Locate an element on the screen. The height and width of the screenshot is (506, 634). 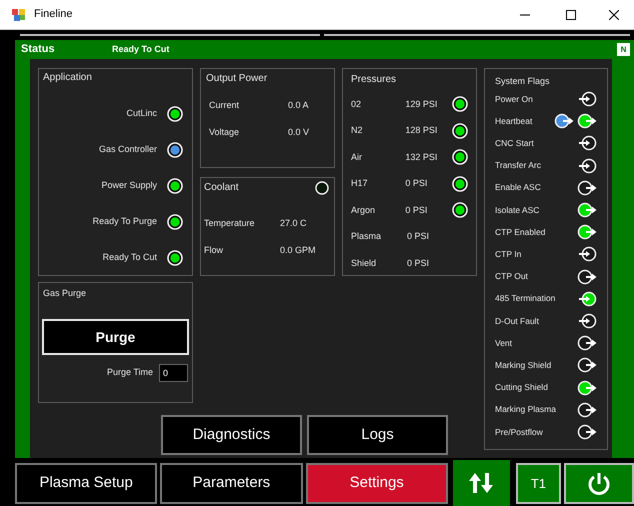
swap-arrows-icon is located at coordinates (481, 483).